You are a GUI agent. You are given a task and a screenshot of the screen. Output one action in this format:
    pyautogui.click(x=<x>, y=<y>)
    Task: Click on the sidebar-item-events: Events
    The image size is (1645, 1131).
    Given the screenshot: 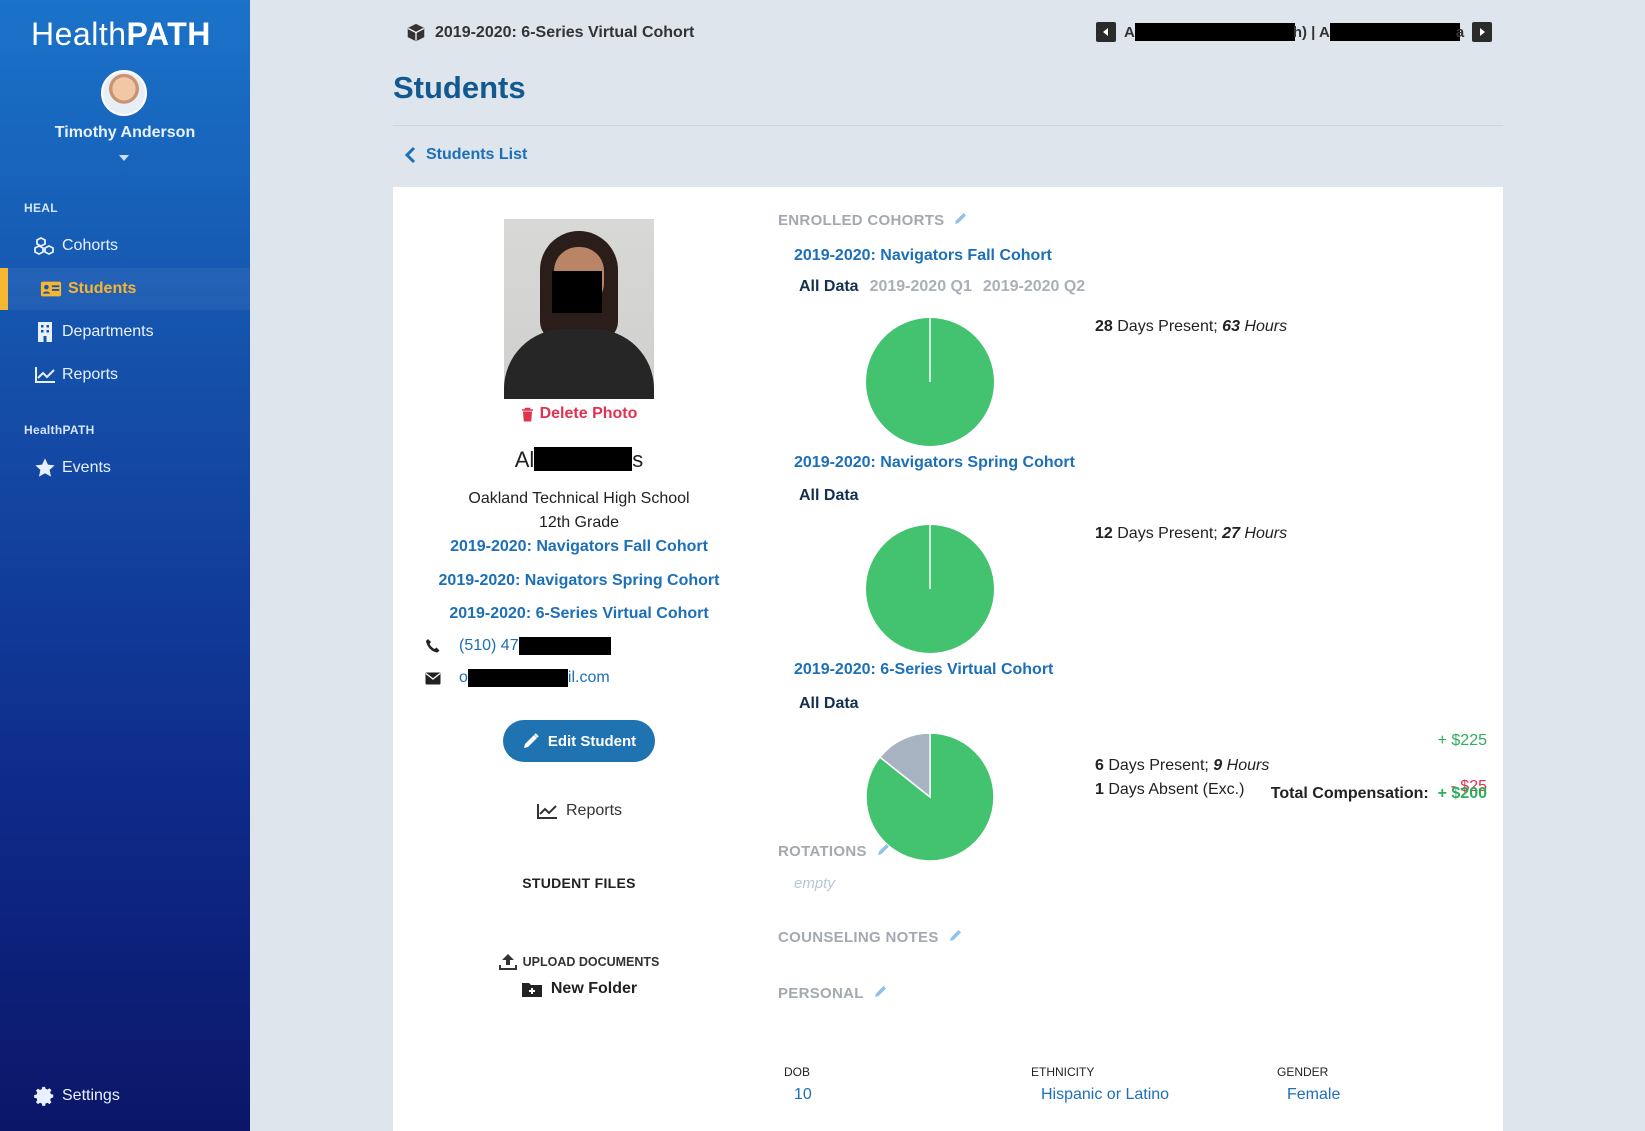 What is the action you would take?
    pyautogui.click(x=125, y=468)
    